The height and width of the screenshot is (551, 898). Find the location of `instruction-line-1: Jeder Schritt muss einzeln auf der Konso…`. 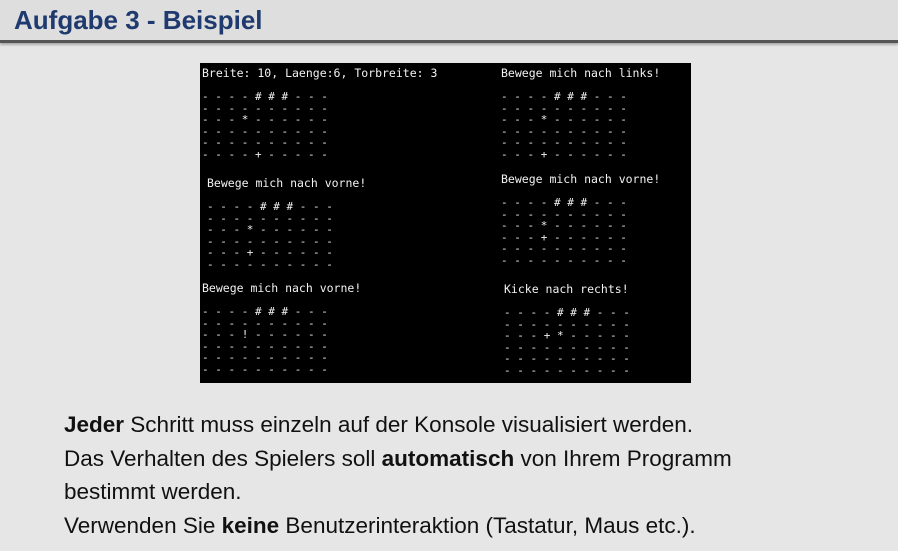

instruction-line-1: Jeder Schritt muss einzeln auf der Konso… is located at coordinates (464, 425).